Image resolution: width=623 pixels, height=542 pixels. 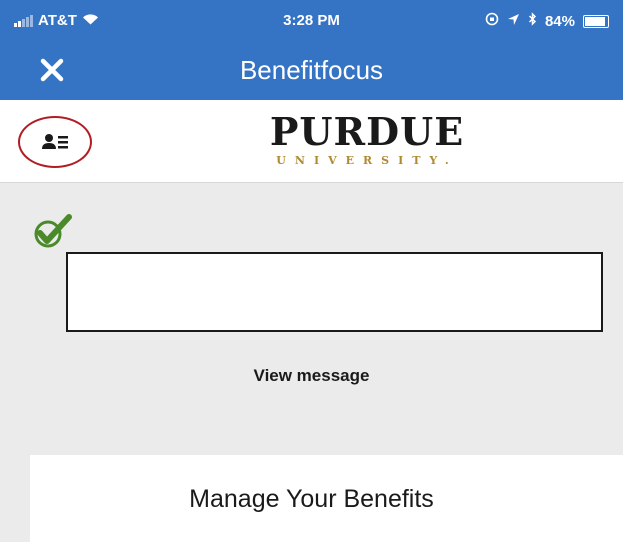 I want to click on logo-wordmark: PURDUE, so click(x=367, y=131).